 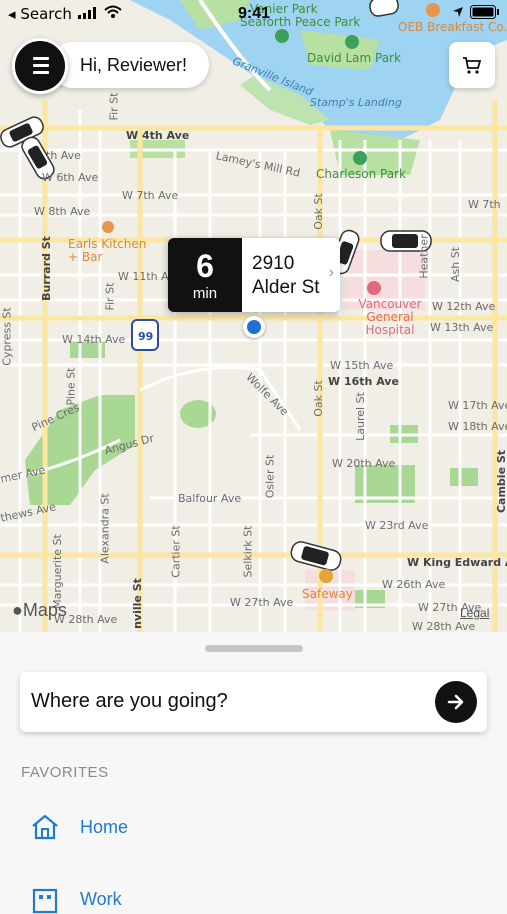 What do you see at coordinates (65, 772) in the screenshot?
I see `favorites-heading: FAVORITES` at bounding box center [65, 772].